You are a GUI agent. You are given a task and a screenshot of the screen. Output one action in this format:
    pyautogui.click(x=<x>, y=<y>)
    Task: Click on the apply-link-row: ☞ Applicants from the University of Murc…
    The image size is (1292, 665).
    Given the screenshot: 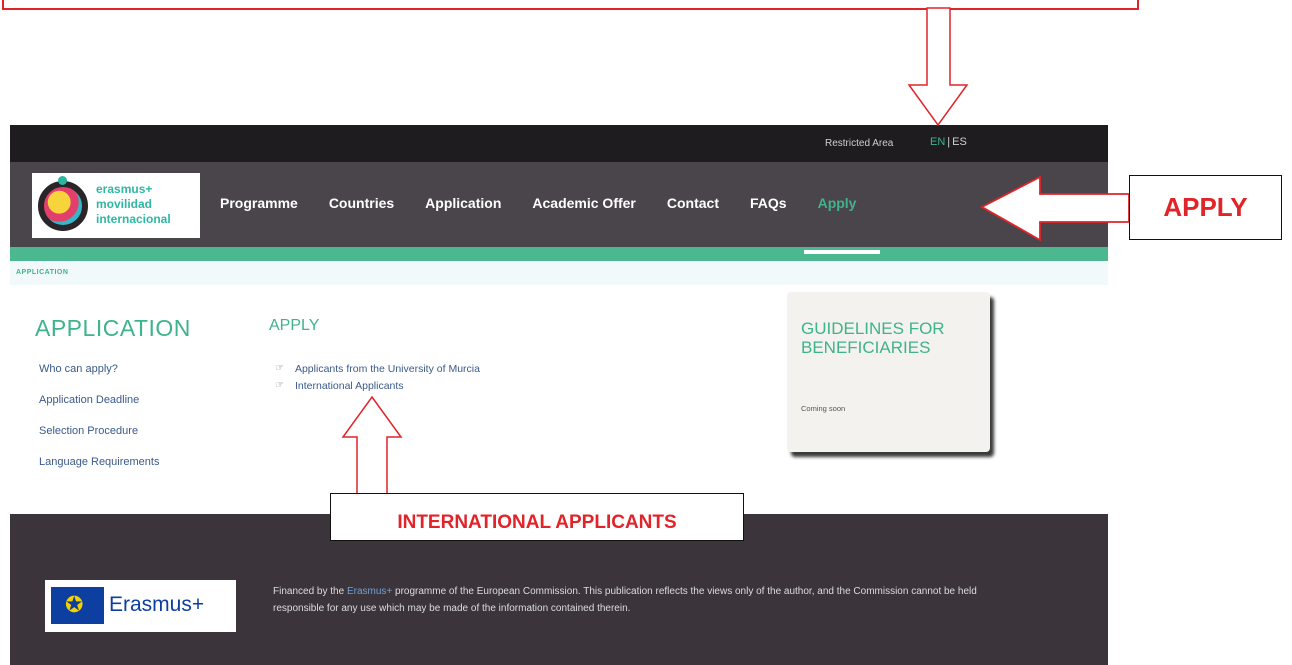 What is the action you would take?
    pyautogui.click(x=377, y=368)
    